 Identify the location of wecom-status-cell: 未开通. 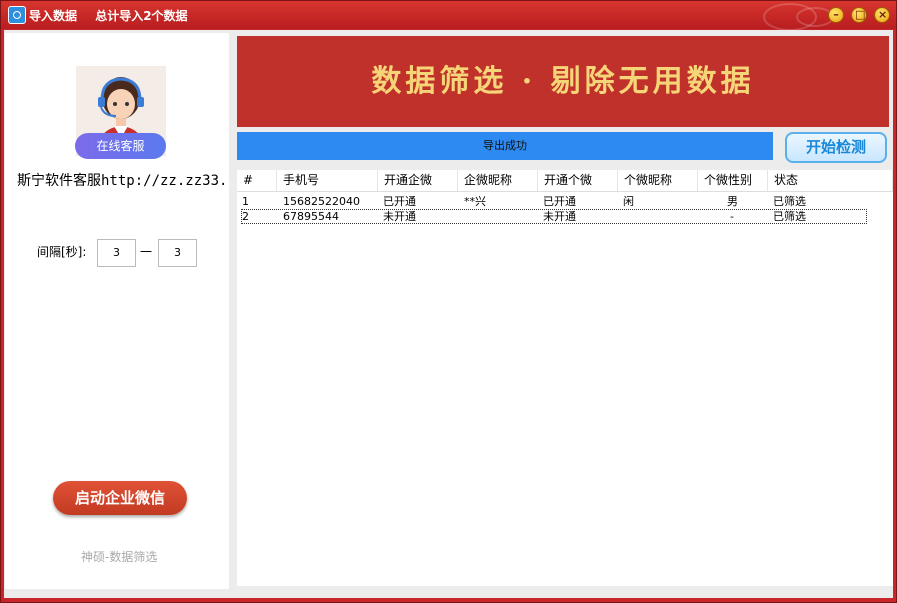
(399, 216).